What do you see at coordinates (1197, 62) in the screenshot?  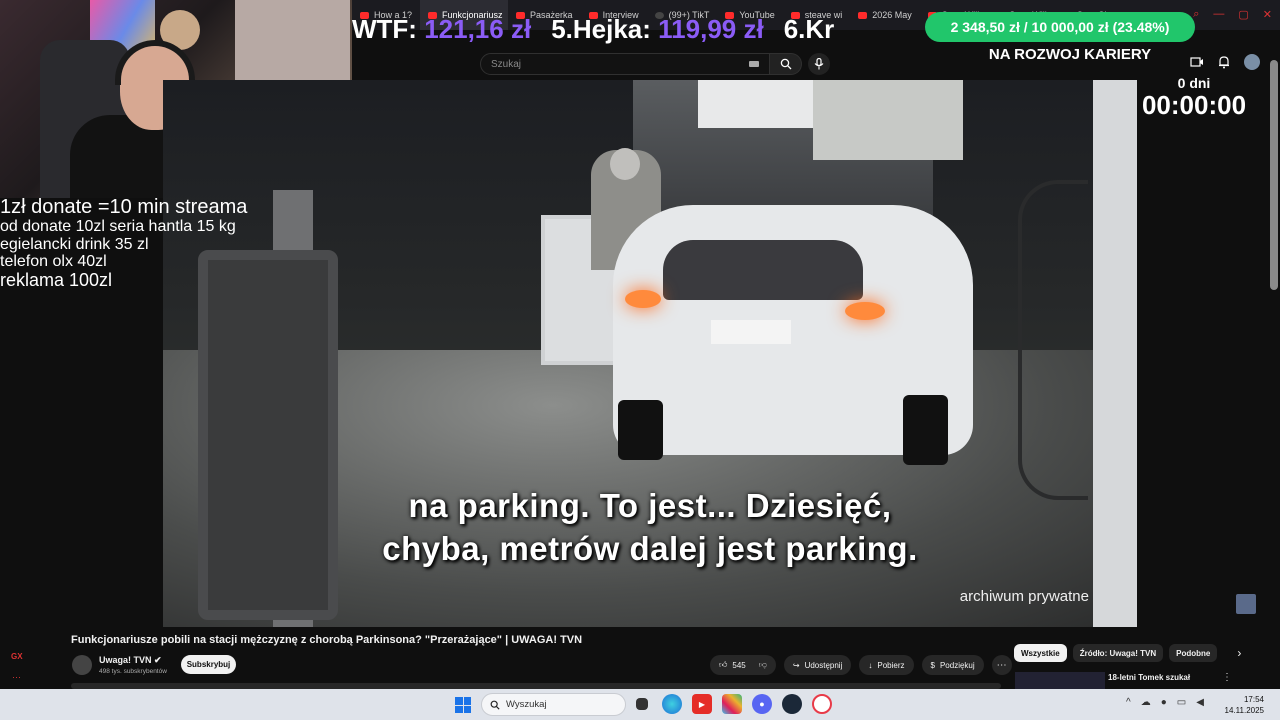 I see `create-icon` at bounding box center [1197, 62].